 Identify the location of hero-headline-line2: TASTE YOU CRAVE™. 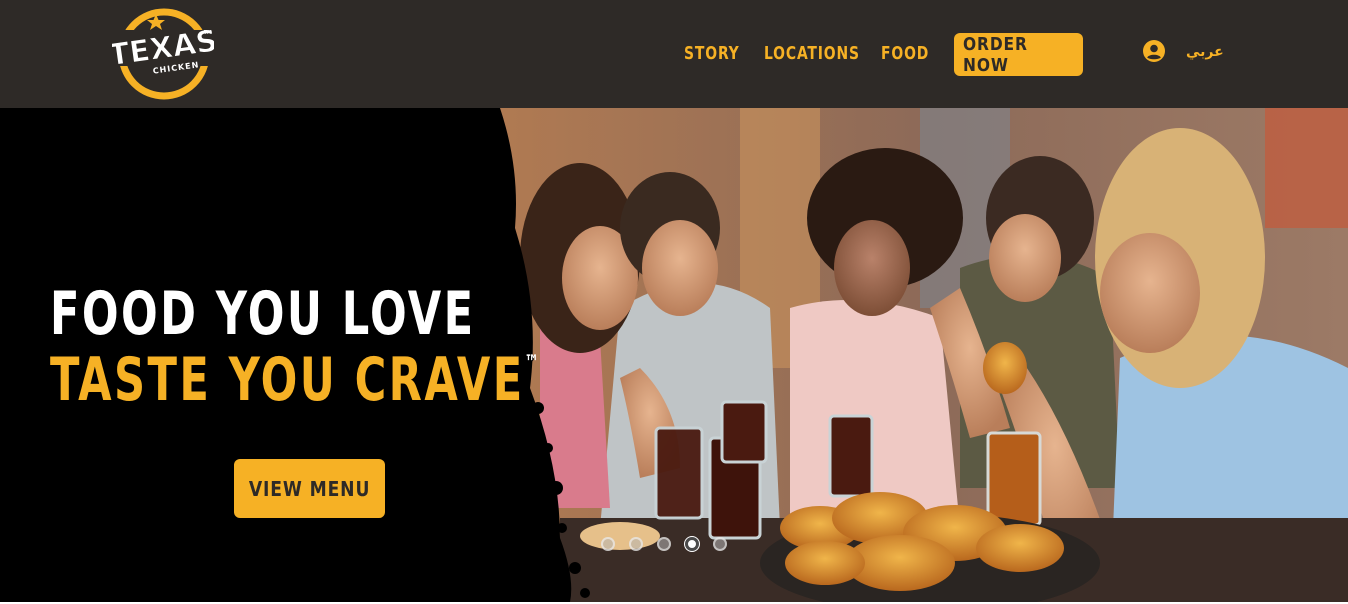
(294, 380).